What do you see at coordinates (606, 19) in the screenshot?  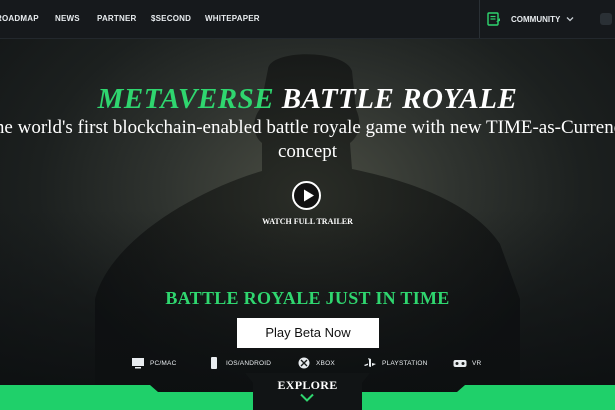 I see `menu-icon` at bounding box center [606, 19].